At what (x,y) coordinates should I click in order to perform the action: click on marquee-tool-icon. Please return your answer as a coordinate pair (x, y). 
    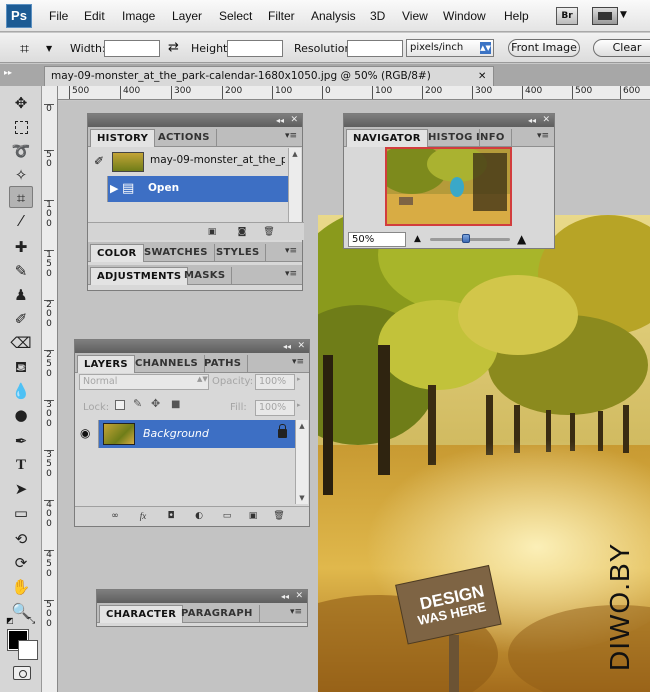
    Looking at the image, I should click on (21, 127).